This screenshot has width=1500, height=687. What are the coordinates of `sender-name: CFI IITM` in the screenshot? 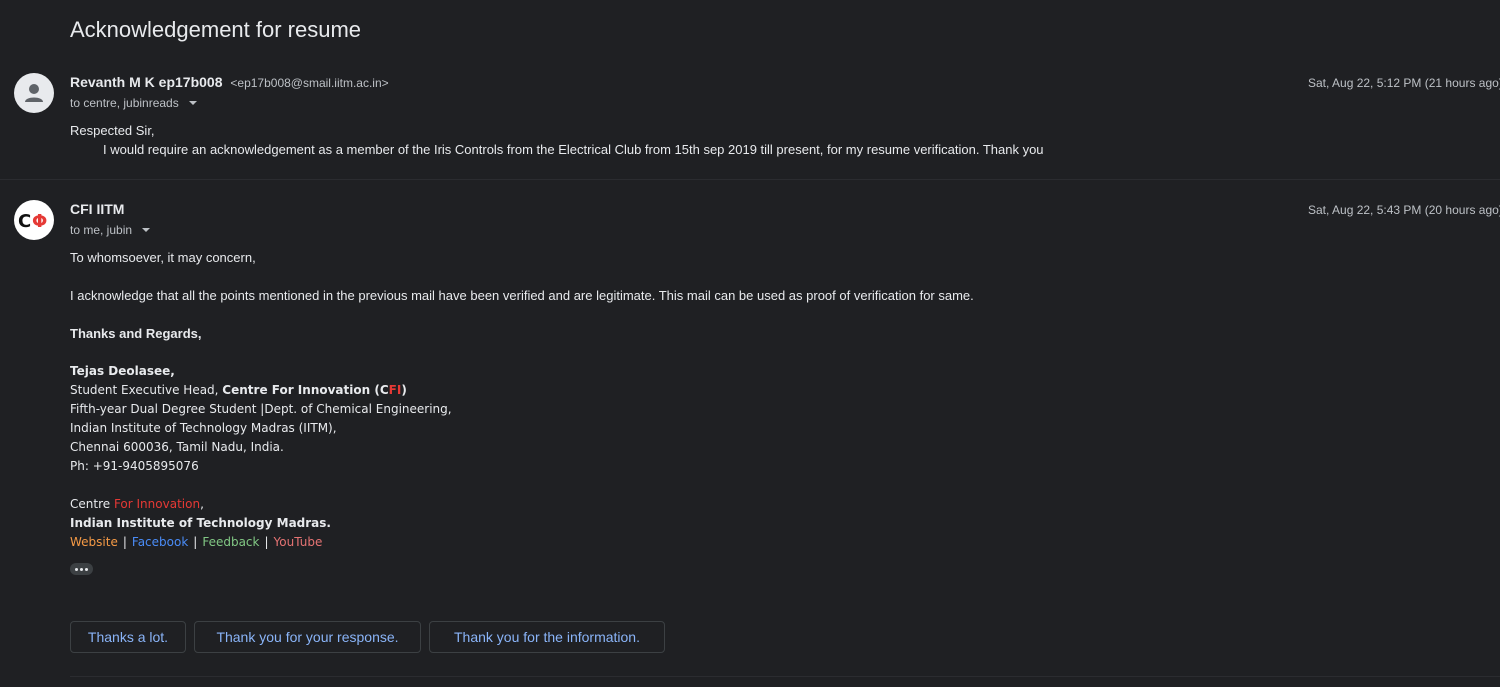 It's located at (97, 209).